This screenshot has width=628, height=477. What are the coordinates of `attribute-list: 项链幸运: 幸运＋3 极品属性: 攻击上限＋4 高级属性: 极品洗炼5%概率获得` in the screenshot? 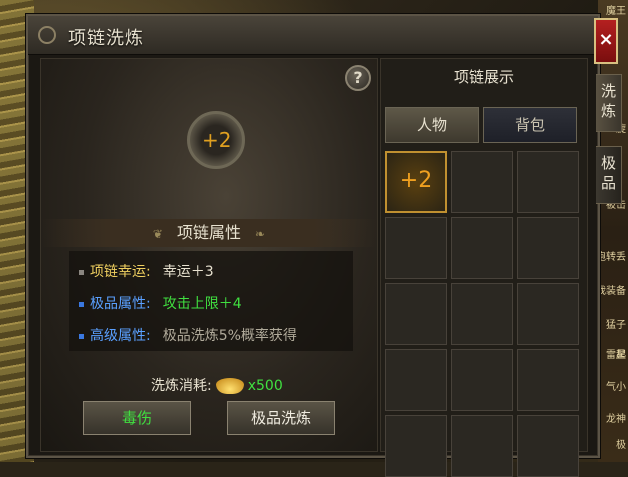 It's located at (211, 301).